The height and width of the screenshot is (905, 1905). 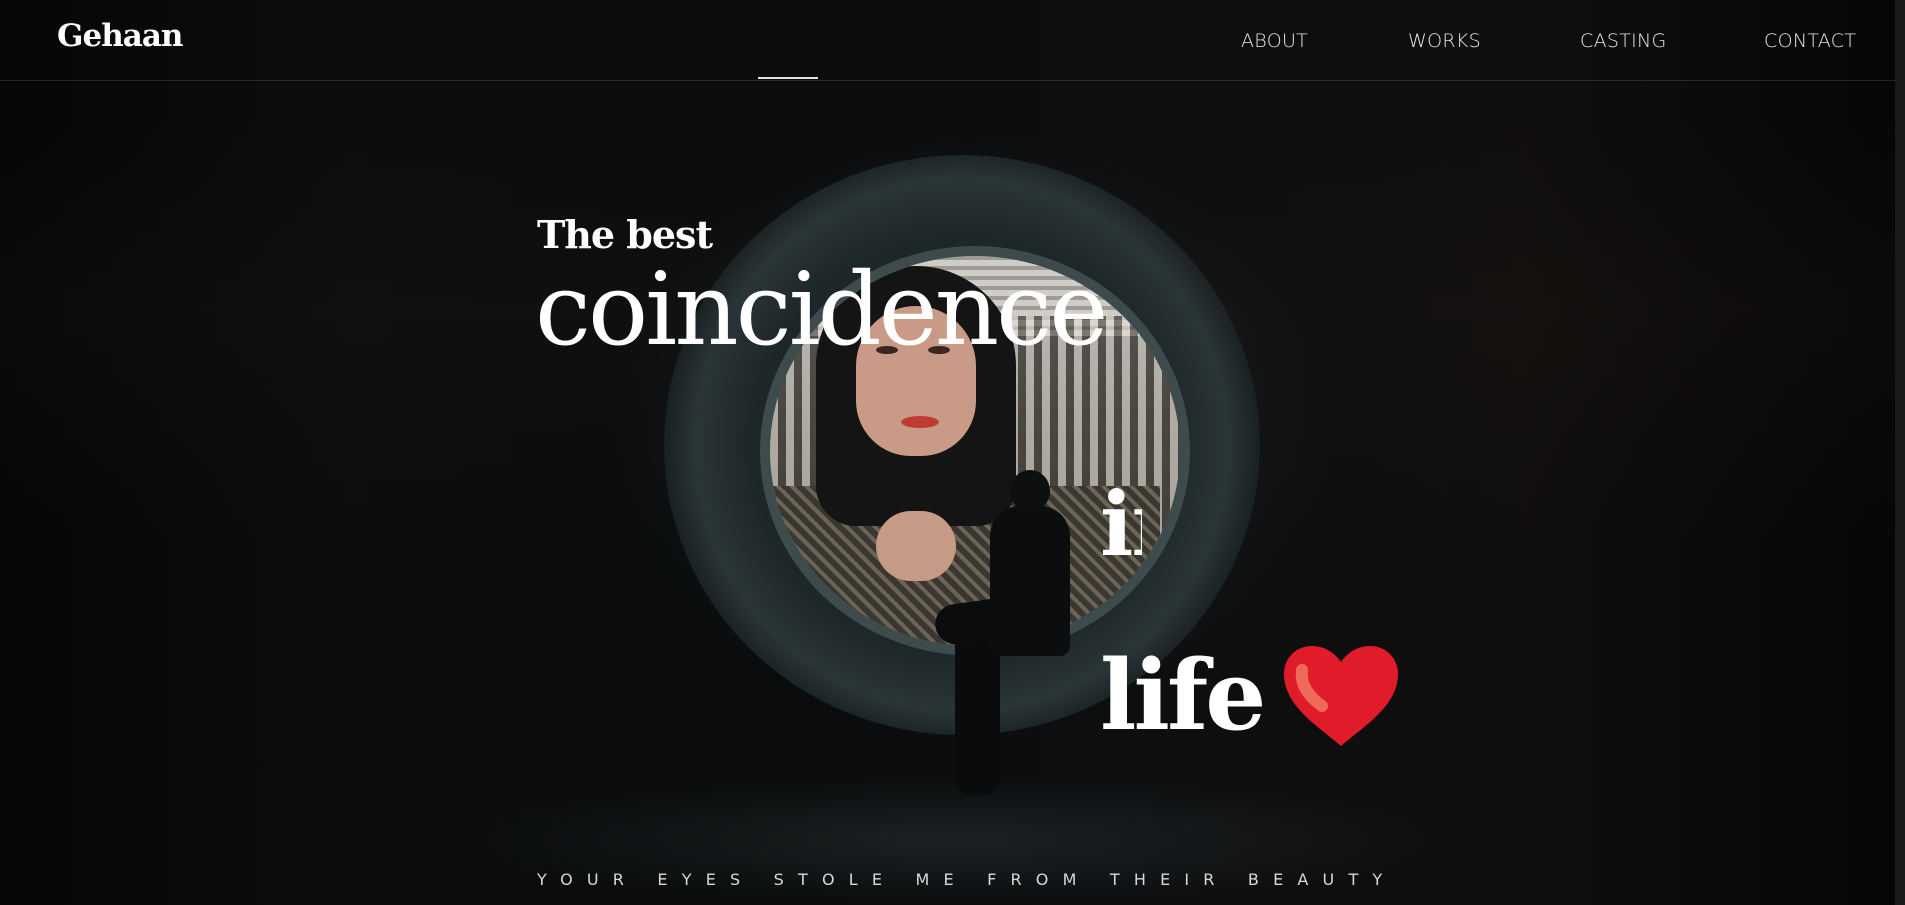 I want to click on site-logo: Gehaan, so click(x=120, y=36).